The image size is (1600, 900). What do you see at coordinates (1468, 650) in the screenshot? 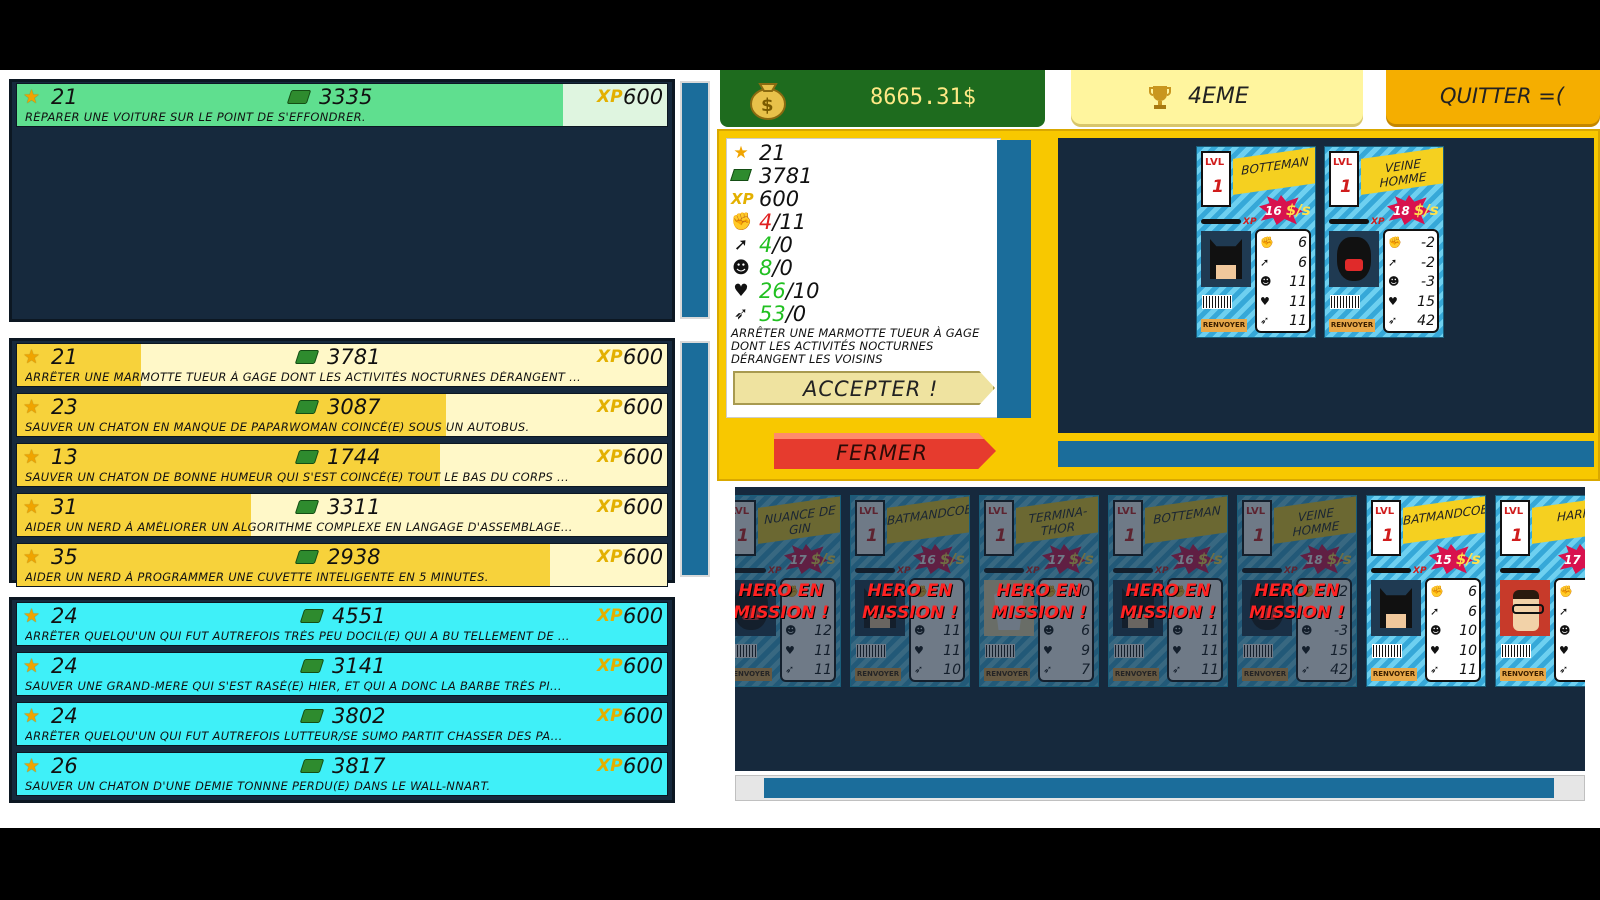
I see `hero-stat-value: 10` at bounding box center [1468, 650].